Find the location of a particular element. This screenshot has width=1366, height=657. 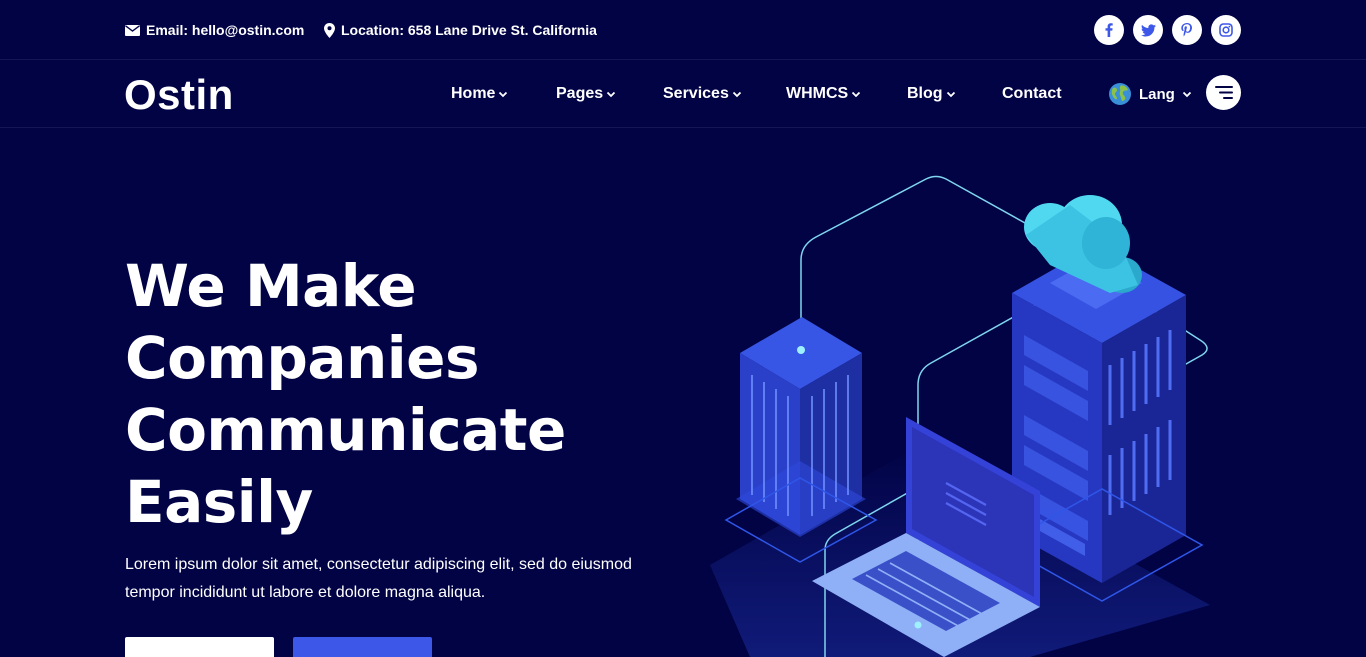

menu-lines-icon is located at coordinates (1223, 92).